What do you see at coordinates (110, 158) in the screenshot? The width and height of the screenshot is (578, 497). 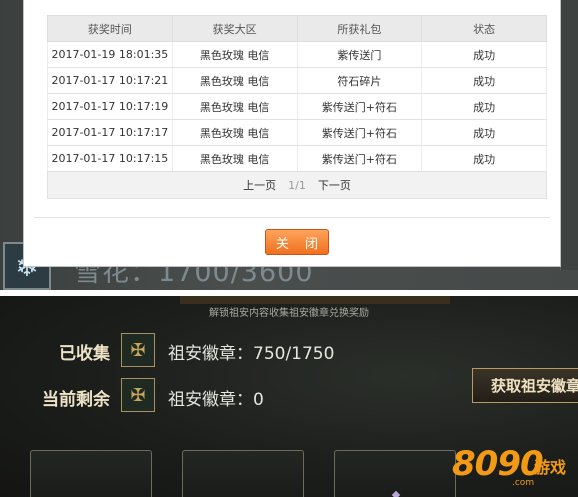 I see `cell-time: 2017-01-17 10:17:15` at bounding box center [110, 158].